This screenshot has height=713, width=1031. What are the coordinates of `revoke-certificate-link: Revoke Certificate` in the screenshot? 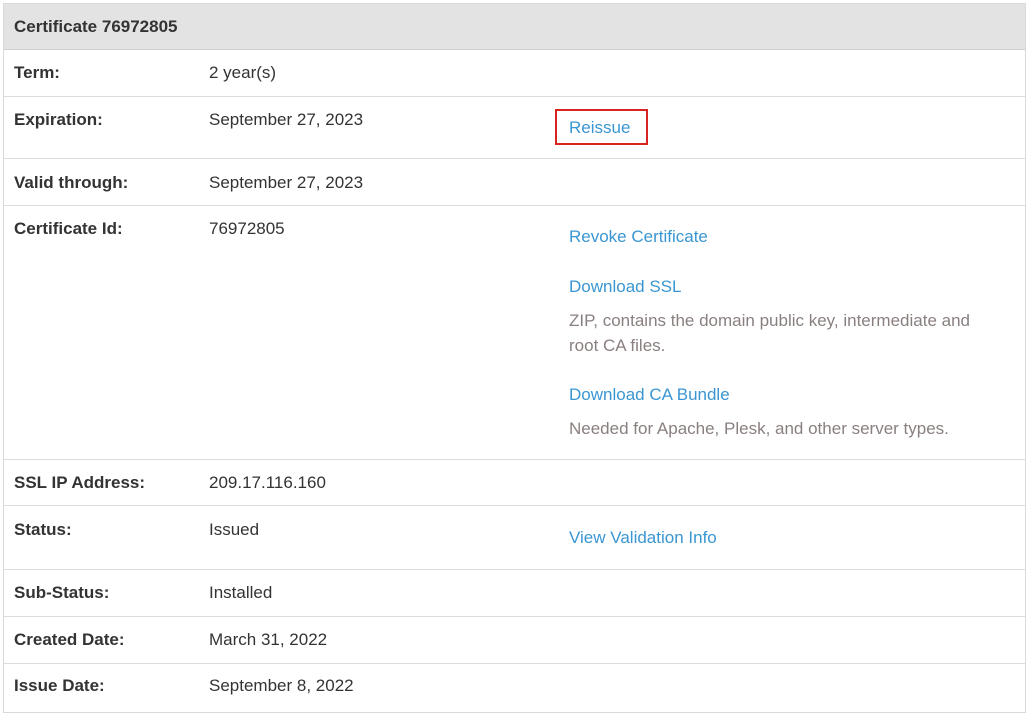 It's located at (638, 237).